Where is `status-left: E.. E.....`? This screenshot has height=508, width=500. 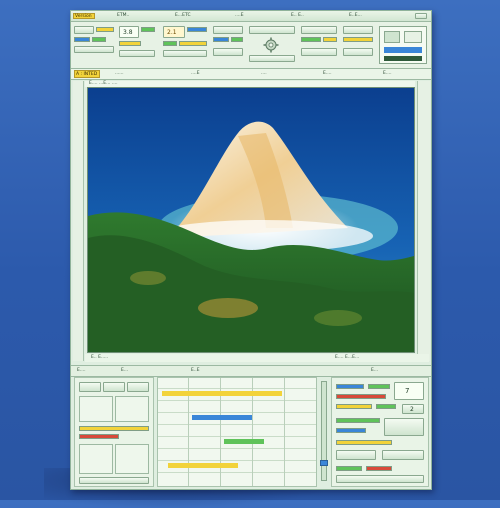 status-left: E.. E..... is located at coordinates (100, 357).